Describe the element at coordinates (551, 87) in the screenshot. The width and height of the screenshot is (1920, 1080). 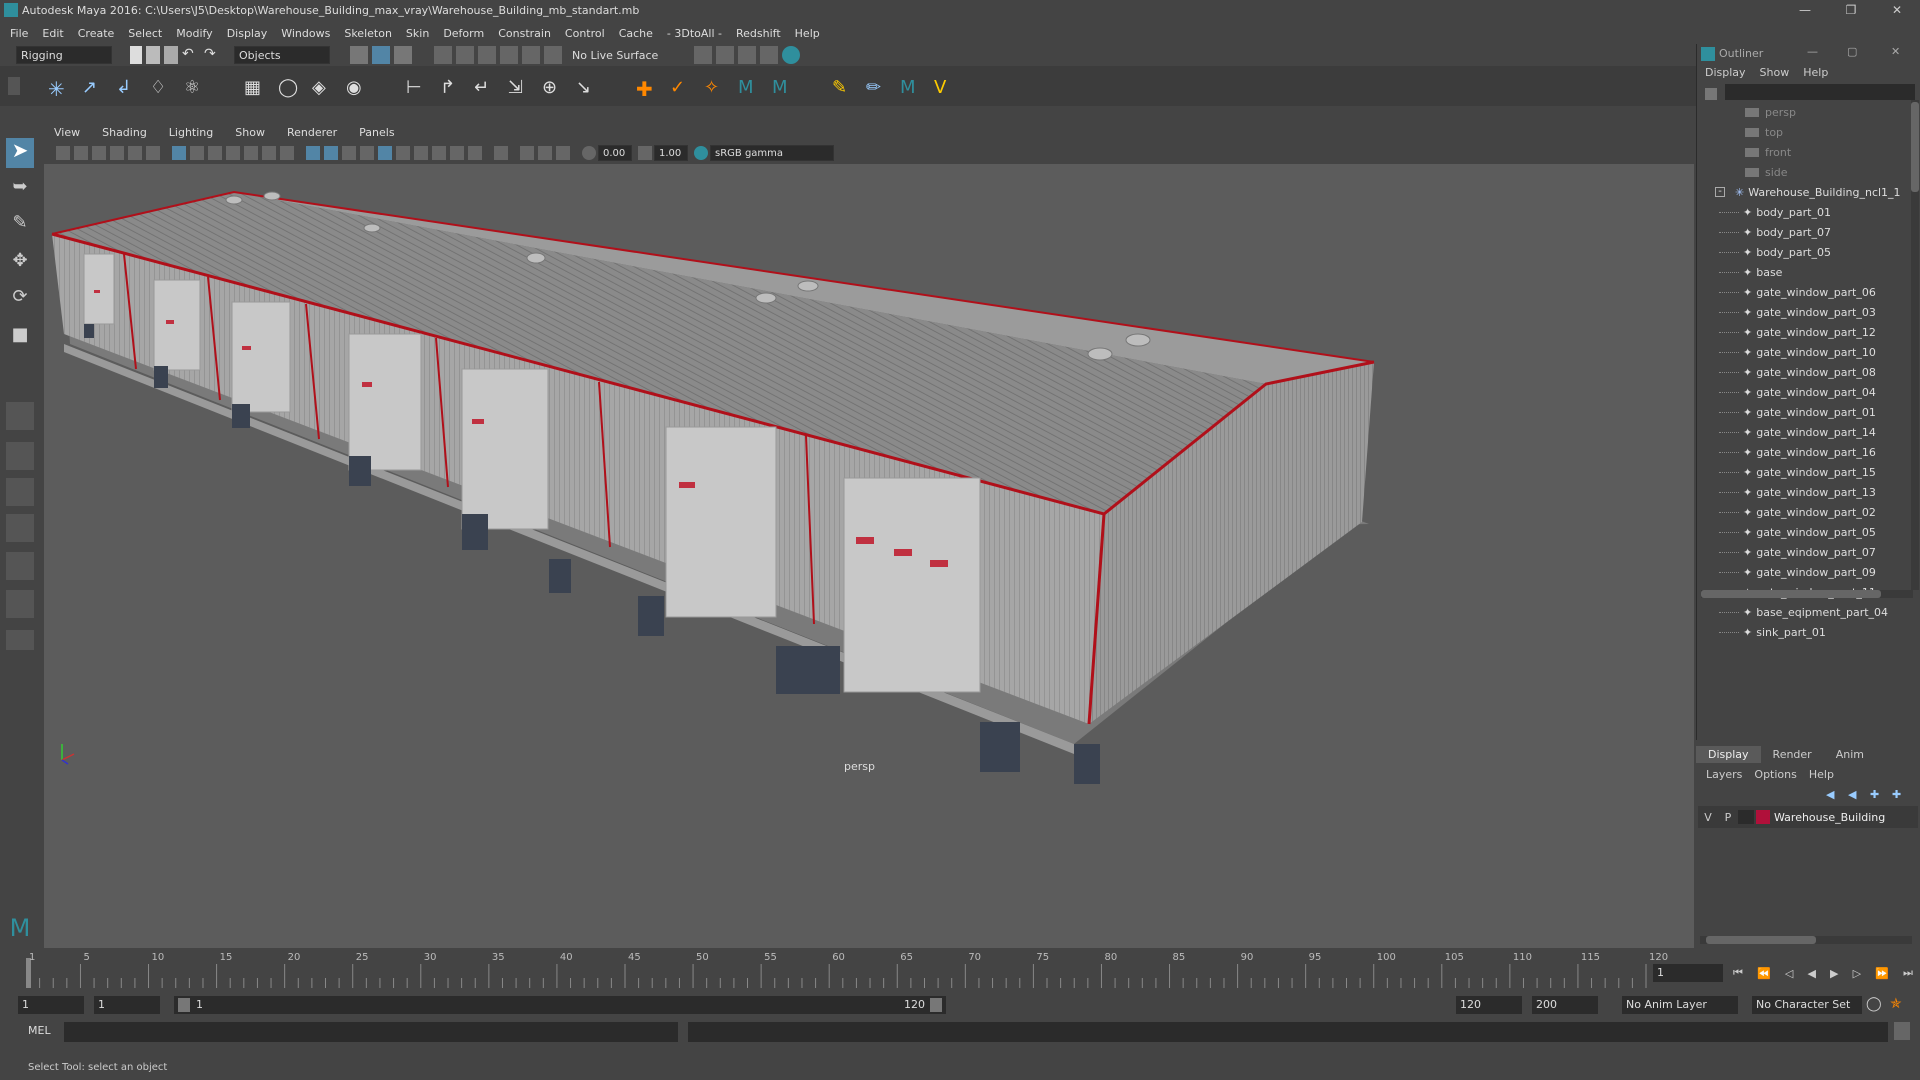
I see `parent-constraint-icon: ⊕` at that location.